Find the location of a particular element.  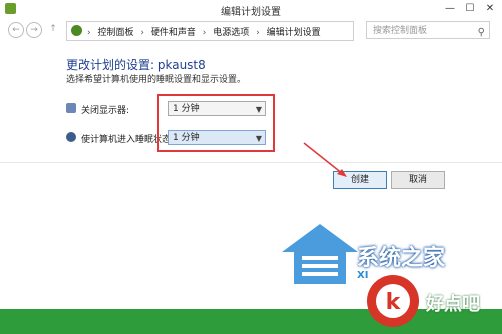

watermark-text-2: 好点吧 is located at coordinates (453, 304).